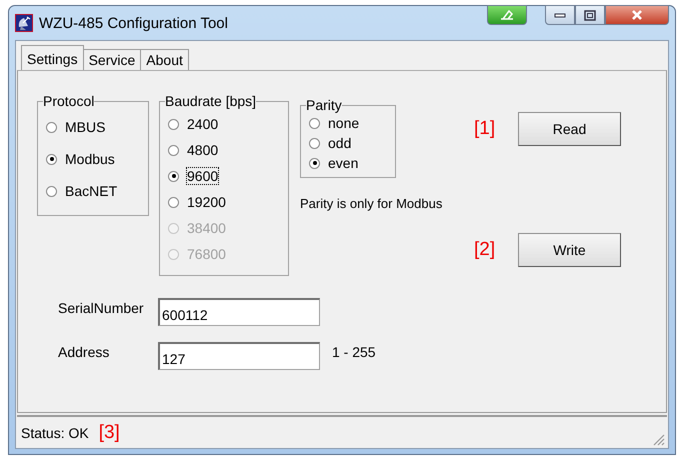 This screenshot has height=461, width=686. I want to click on radio-label: 19200, so click(206, 202).